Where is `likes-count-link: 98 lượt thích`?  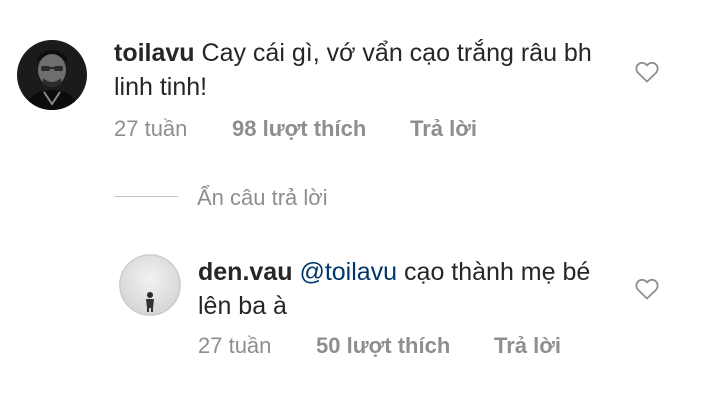
likes-count-link: 98 lượt thích is located at coordinates (299, 129).